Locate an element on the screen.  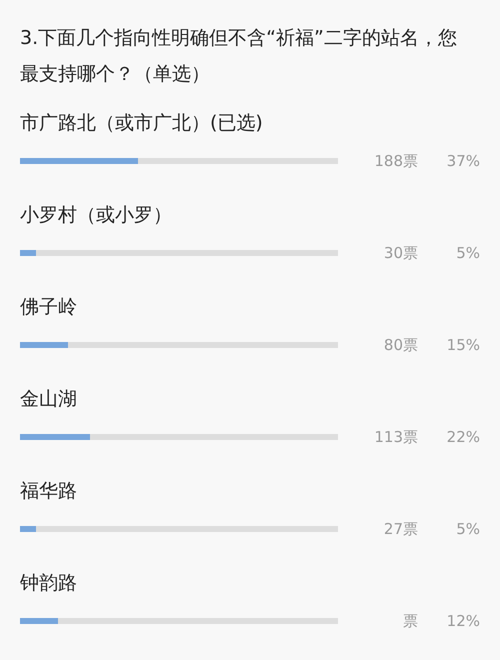
vote-count: 27票 is located at coordinates (401, 529).